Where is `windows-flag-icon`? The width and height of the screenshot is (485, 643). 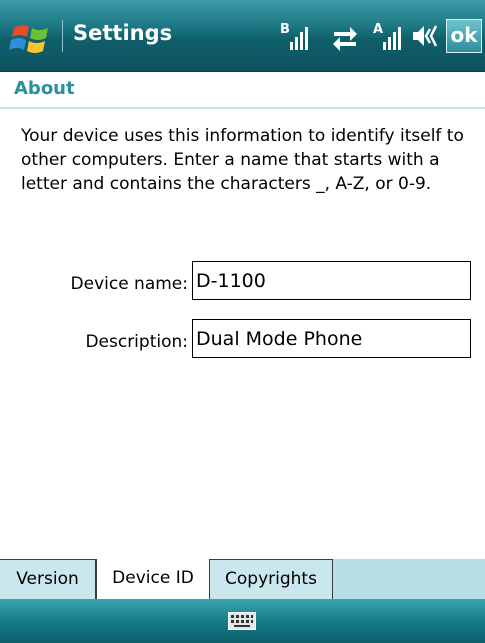 windows-flag-icon is located at coordinates (31, 38).